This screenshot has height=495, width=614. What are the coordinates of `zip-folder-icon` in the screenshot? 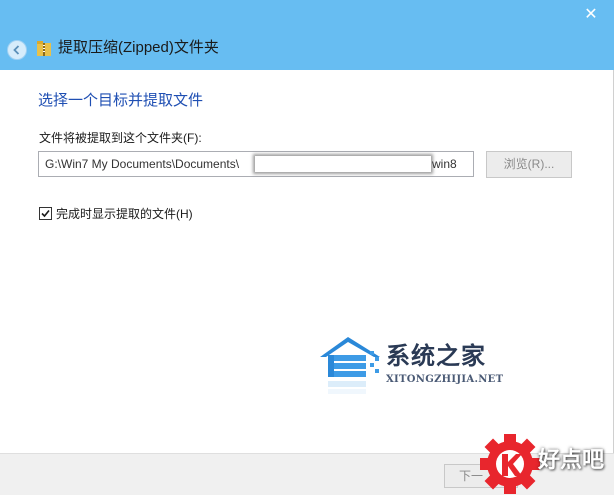 It's located at (44, 48).